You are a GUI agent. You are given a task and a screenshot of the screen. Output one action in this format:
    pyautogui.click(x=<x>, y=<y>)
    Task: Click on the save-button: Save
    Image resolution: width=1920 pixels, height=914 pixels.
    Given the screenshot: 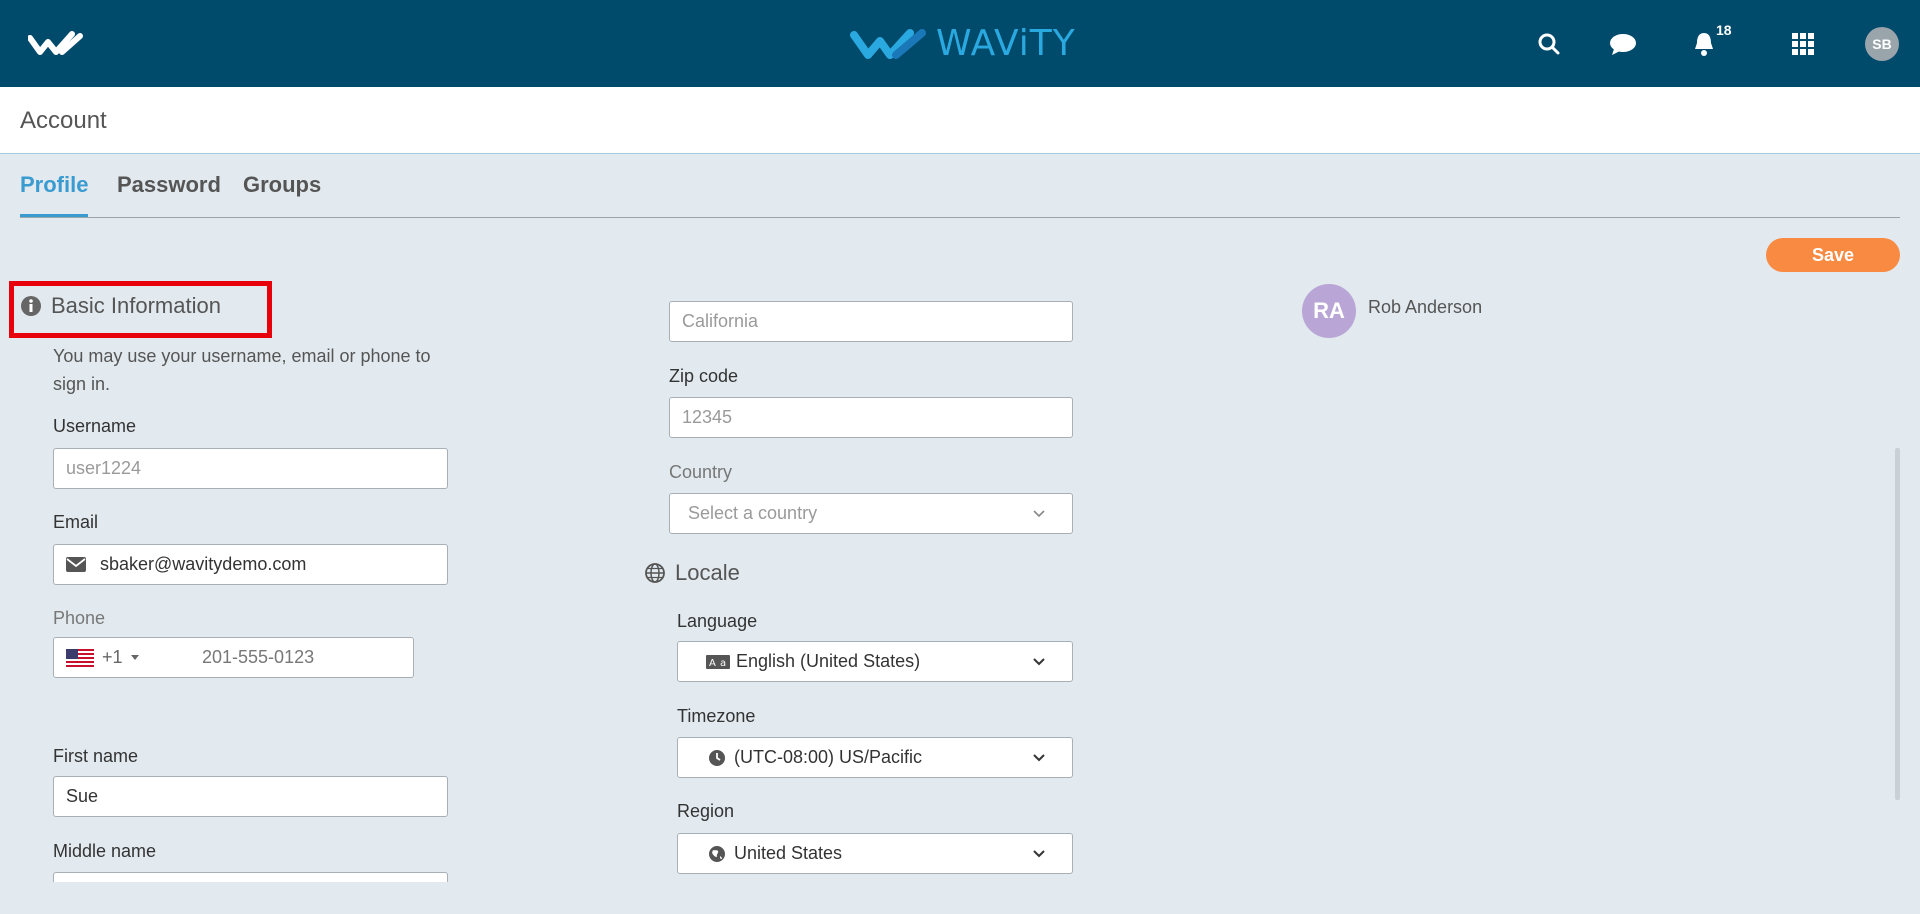 What is the action you would take?
    pyautogui.click(x=1833, y=255)
    